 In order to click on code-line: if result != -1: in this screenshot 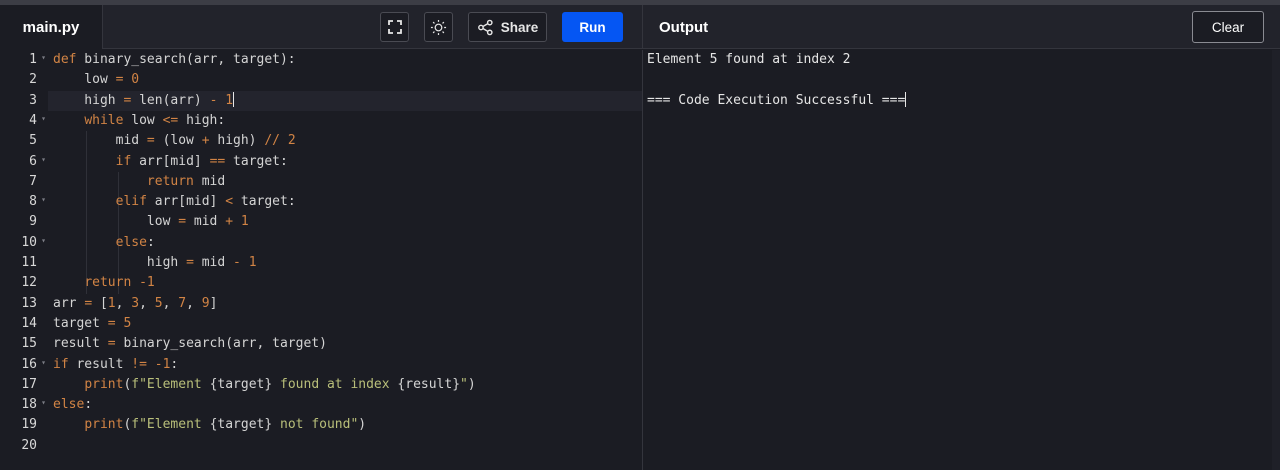, I will do `click(115, 365)`.